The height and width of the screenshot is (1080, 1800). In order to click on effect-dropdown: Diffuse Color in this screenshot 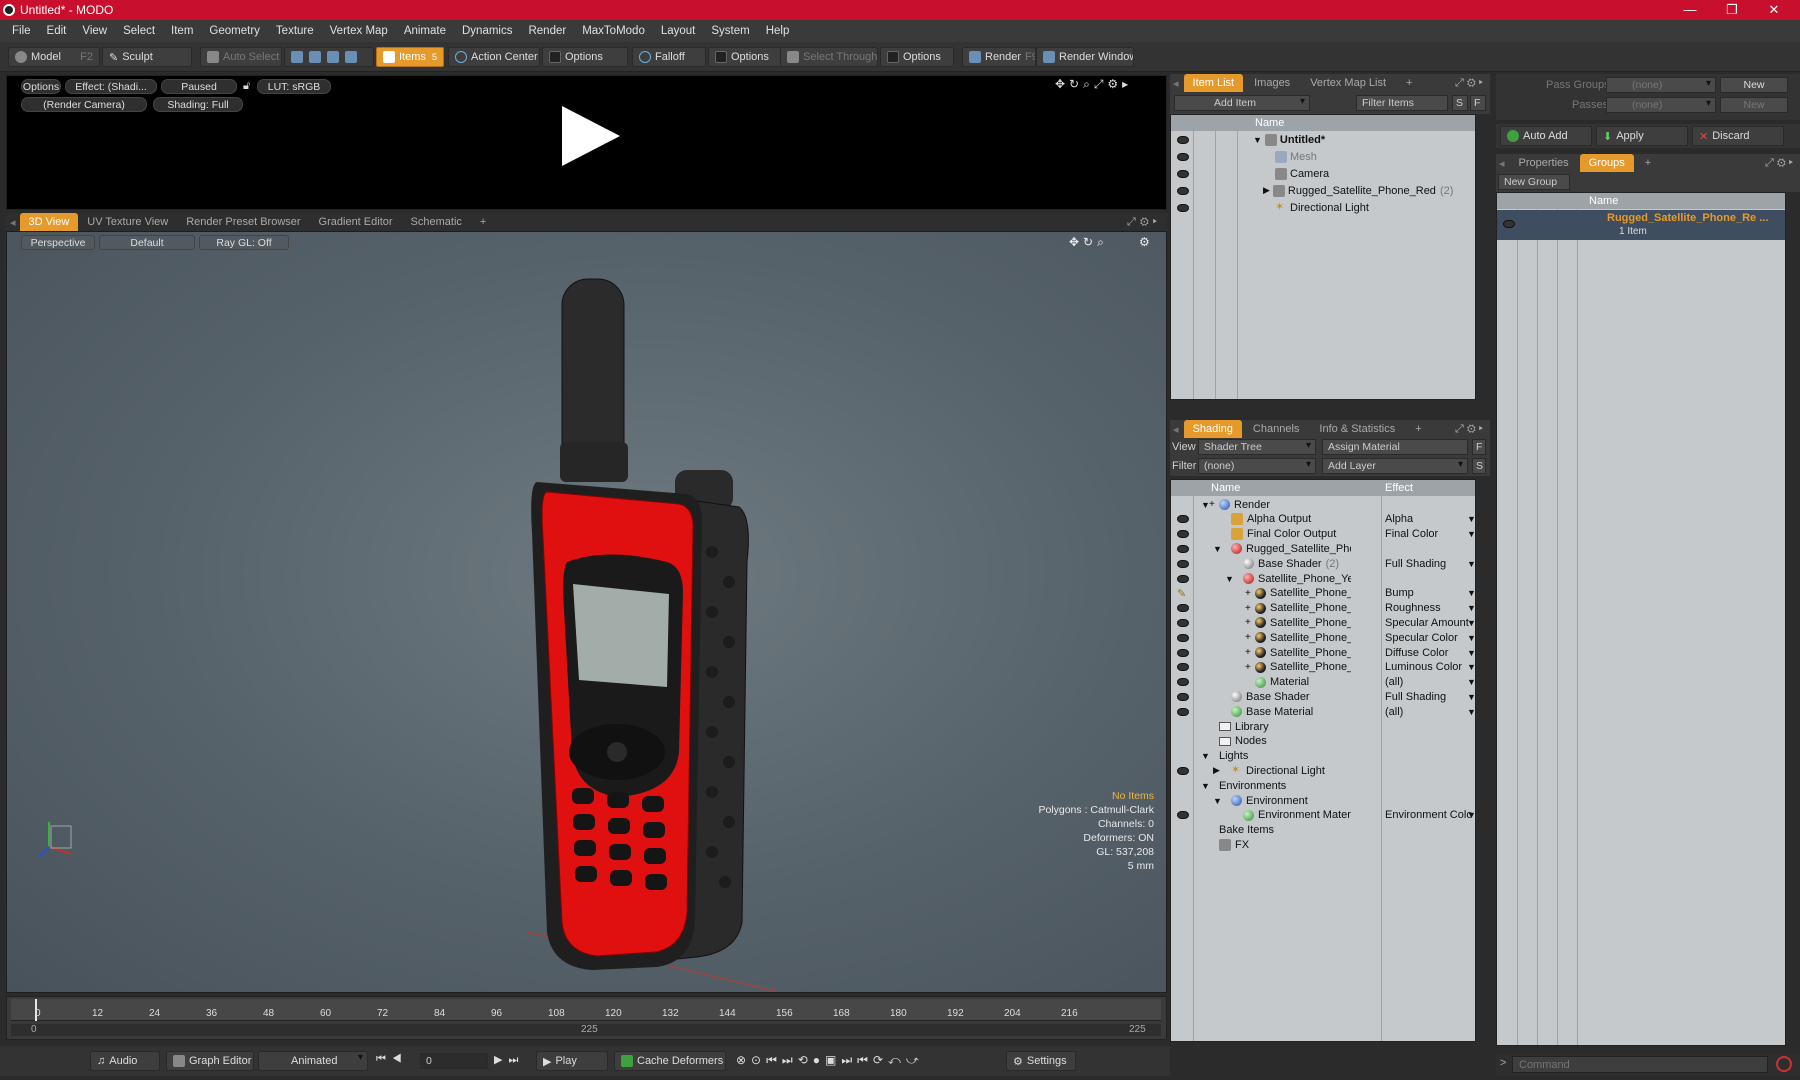, I will do `click(1429, 653)`.